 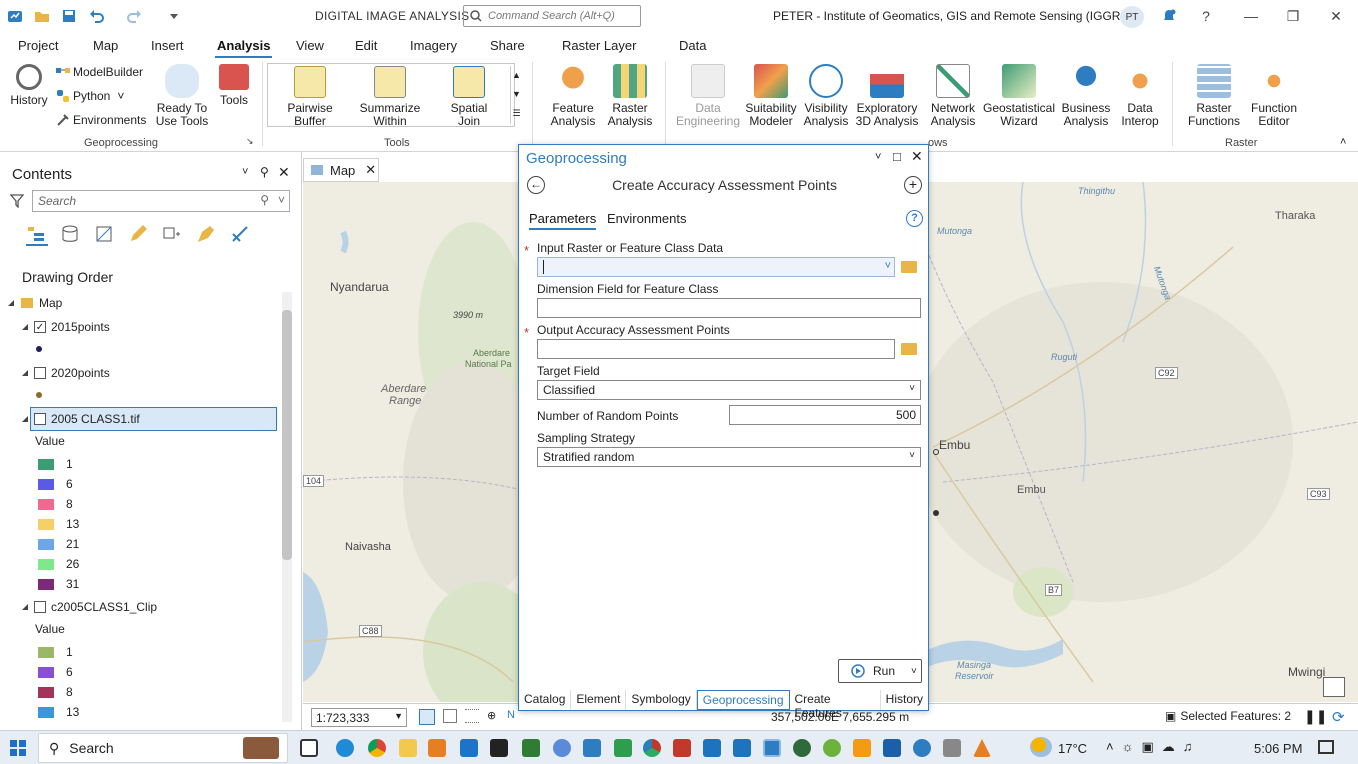 I want to click on layer-2020points: 2020points, so click(x=66, y=373).